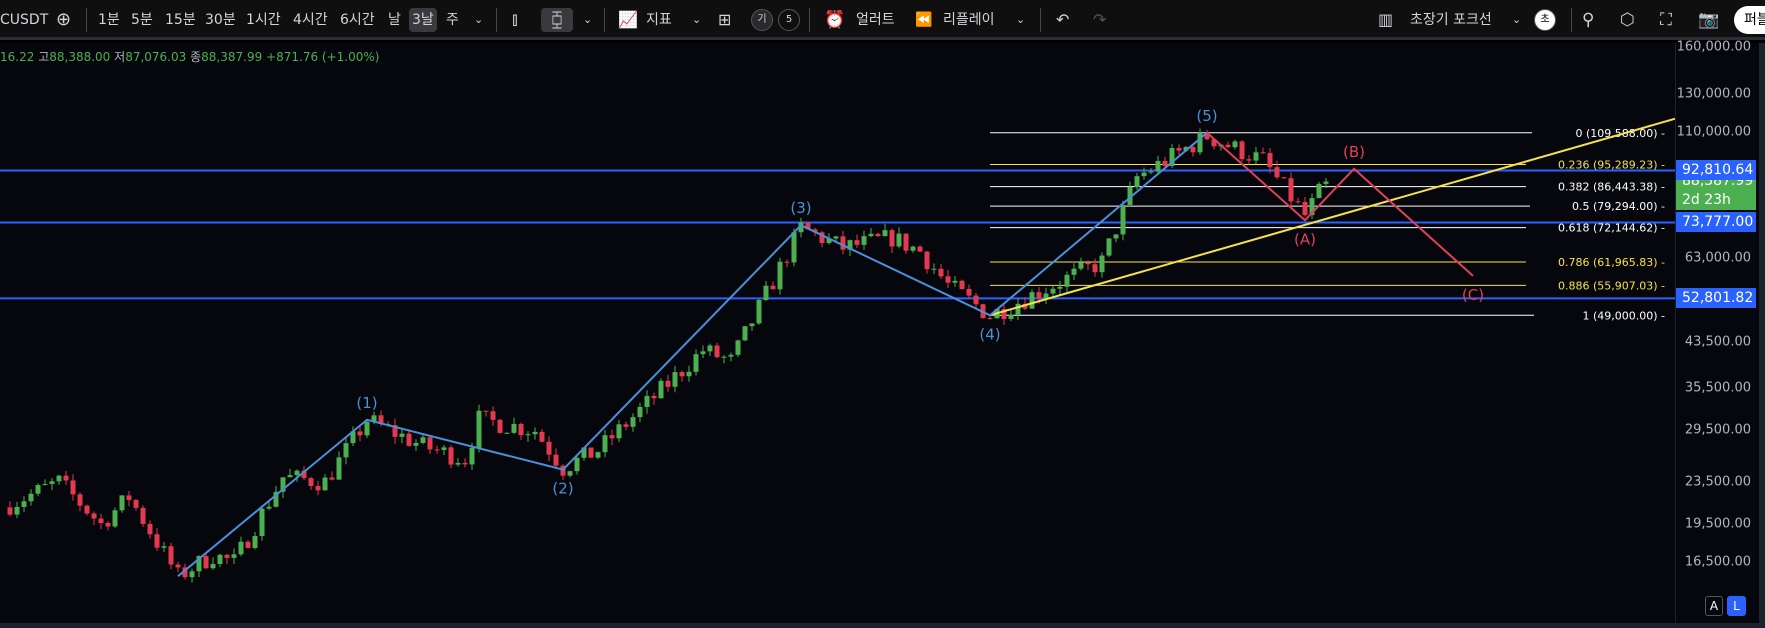 This screenshot has height=628, width=1765. I want to click on replay-icon: ⏪, so click(923, 20).